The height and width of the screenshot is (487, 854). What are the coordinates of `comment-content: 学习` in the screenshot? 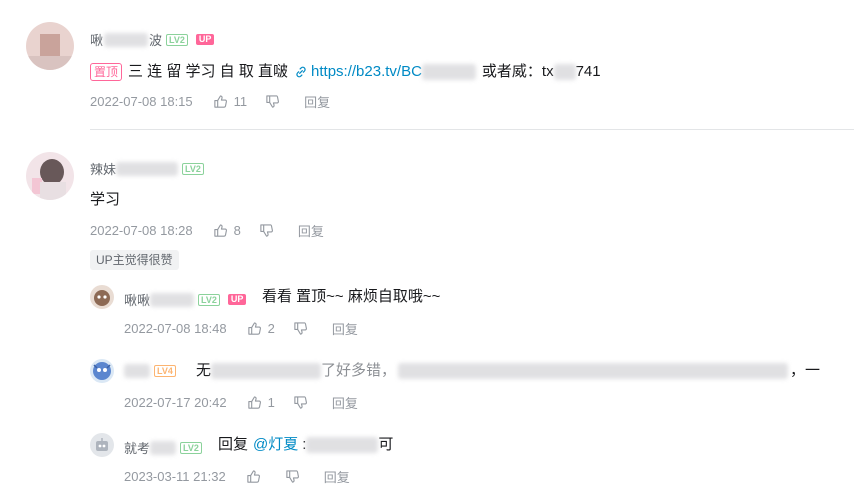 It's located at (105, 200).